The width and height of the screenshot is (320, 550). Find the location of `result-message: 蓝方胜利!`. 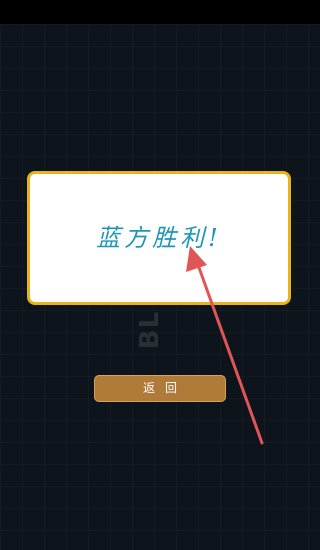

result-message: 蓝方胜利! is located at coordinates (159, 237).